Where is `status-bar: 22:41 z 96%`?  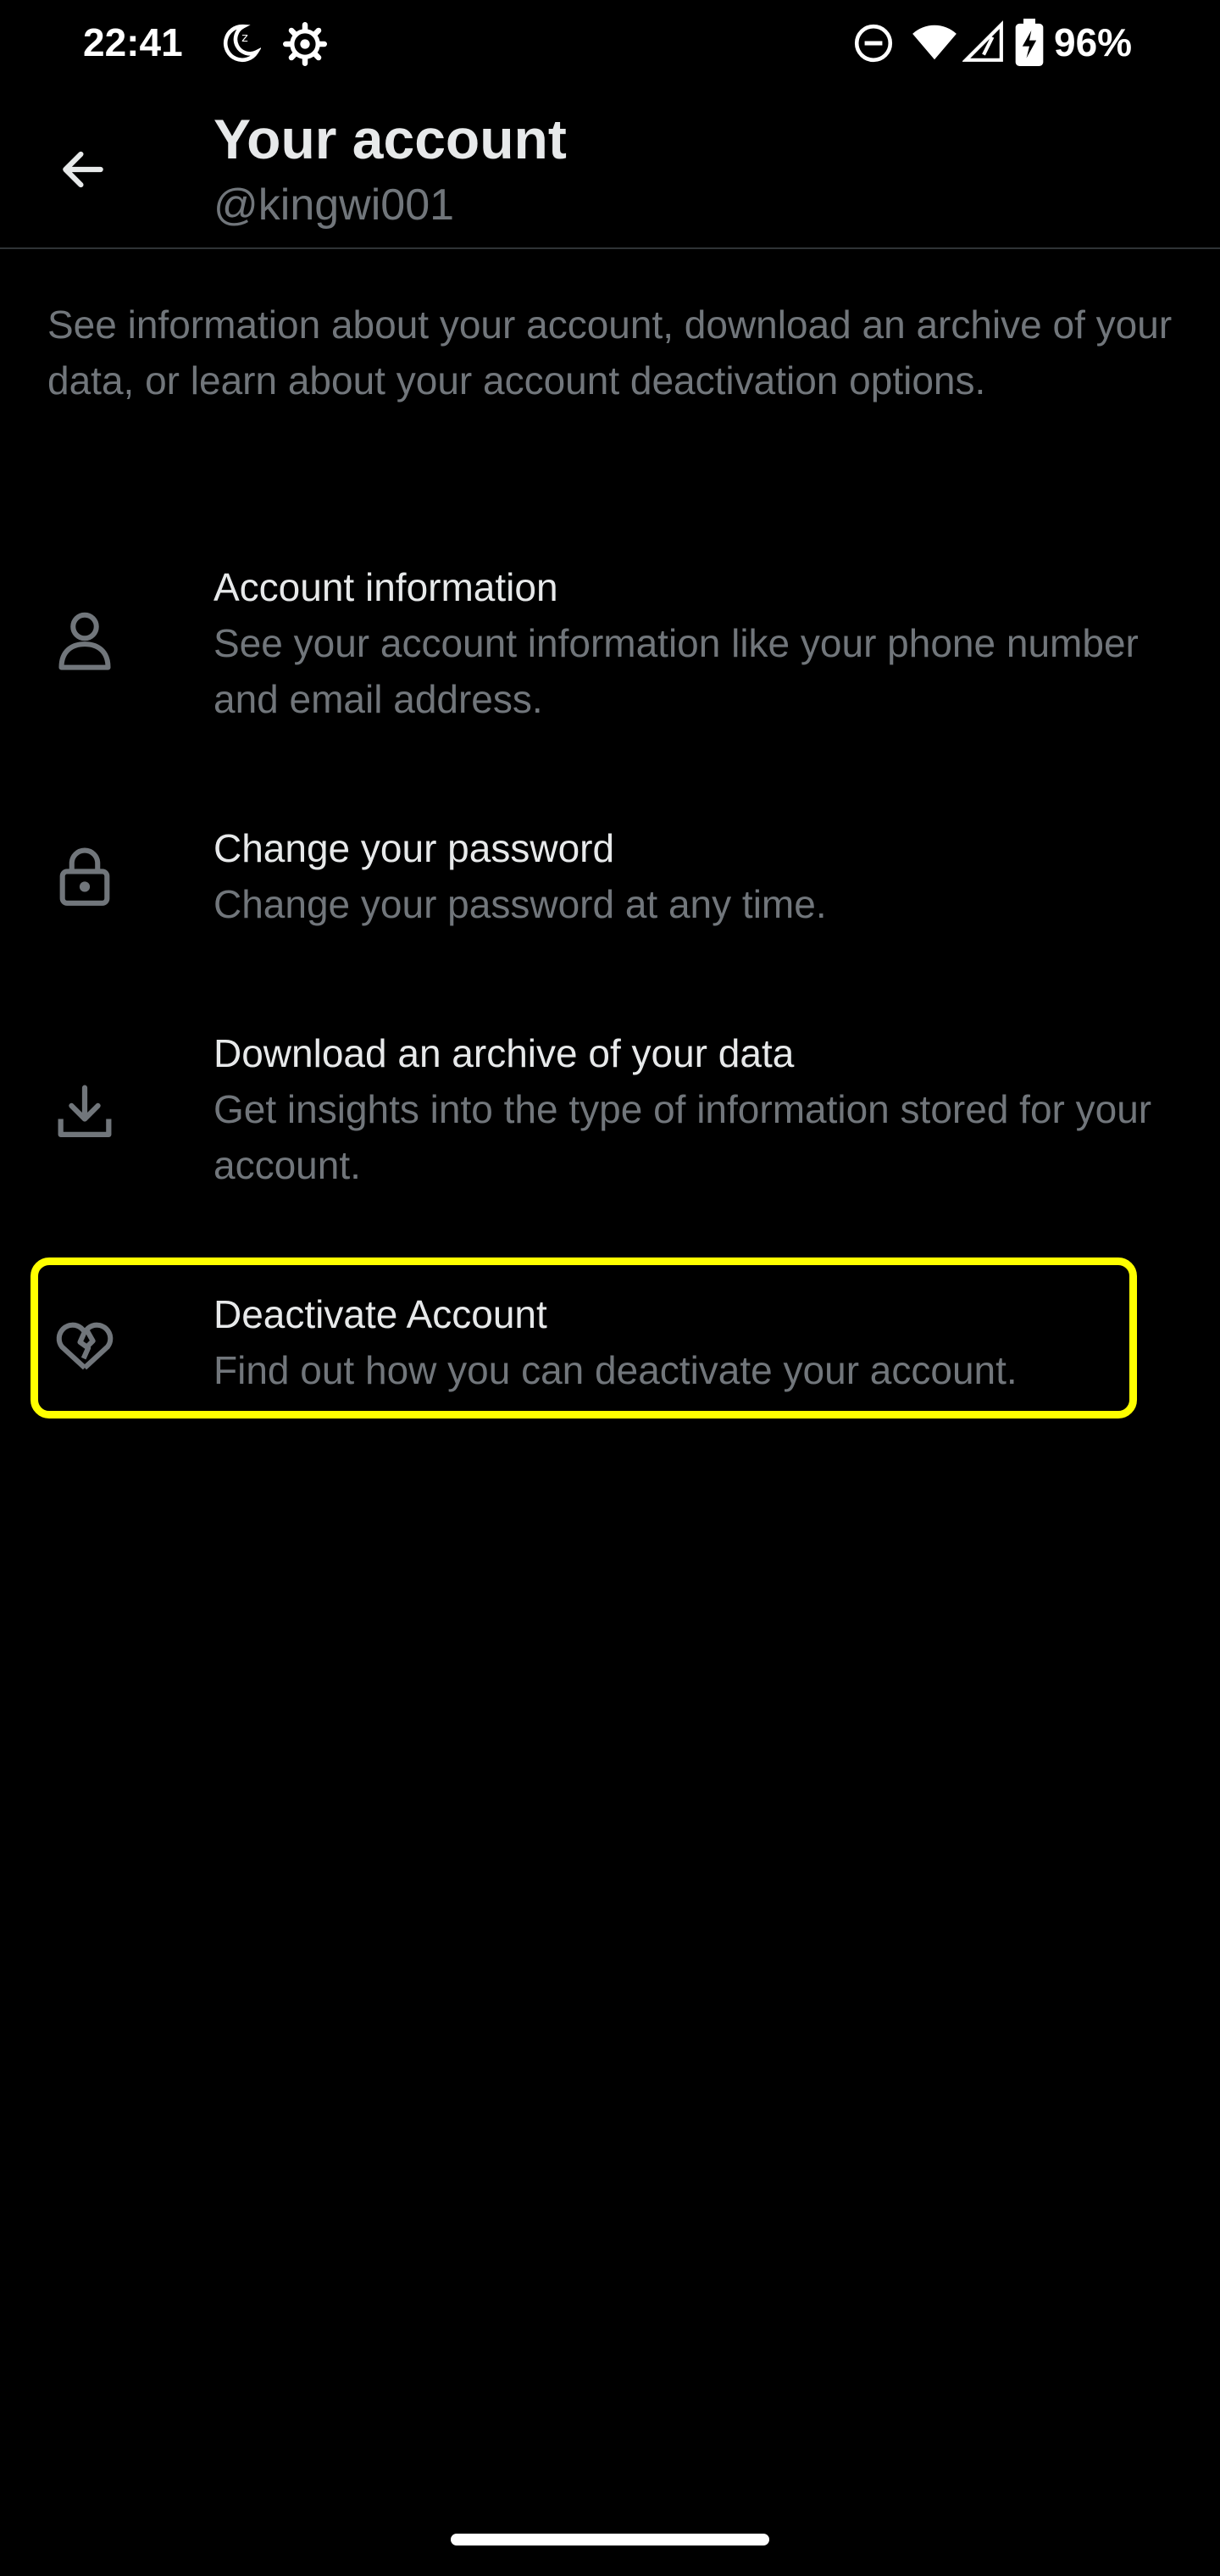 status-bar: 22:41 z 96% is located at coordinates (610, 42).